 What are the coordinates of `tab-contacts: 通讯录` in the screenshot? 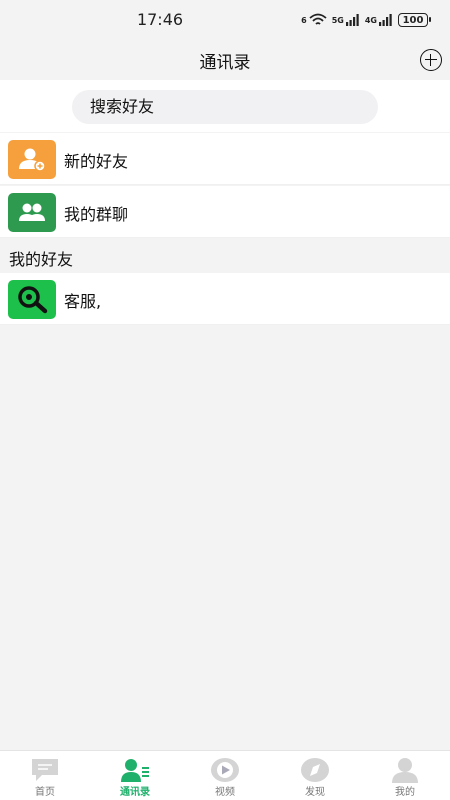 It's located at (135, 775).